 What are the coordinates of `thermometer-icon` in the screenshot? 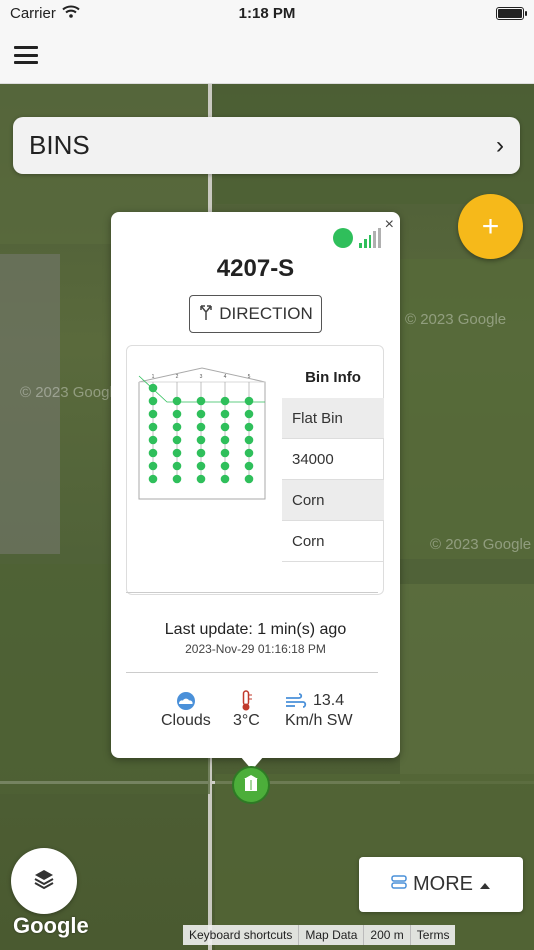 It's located at (246, 701).